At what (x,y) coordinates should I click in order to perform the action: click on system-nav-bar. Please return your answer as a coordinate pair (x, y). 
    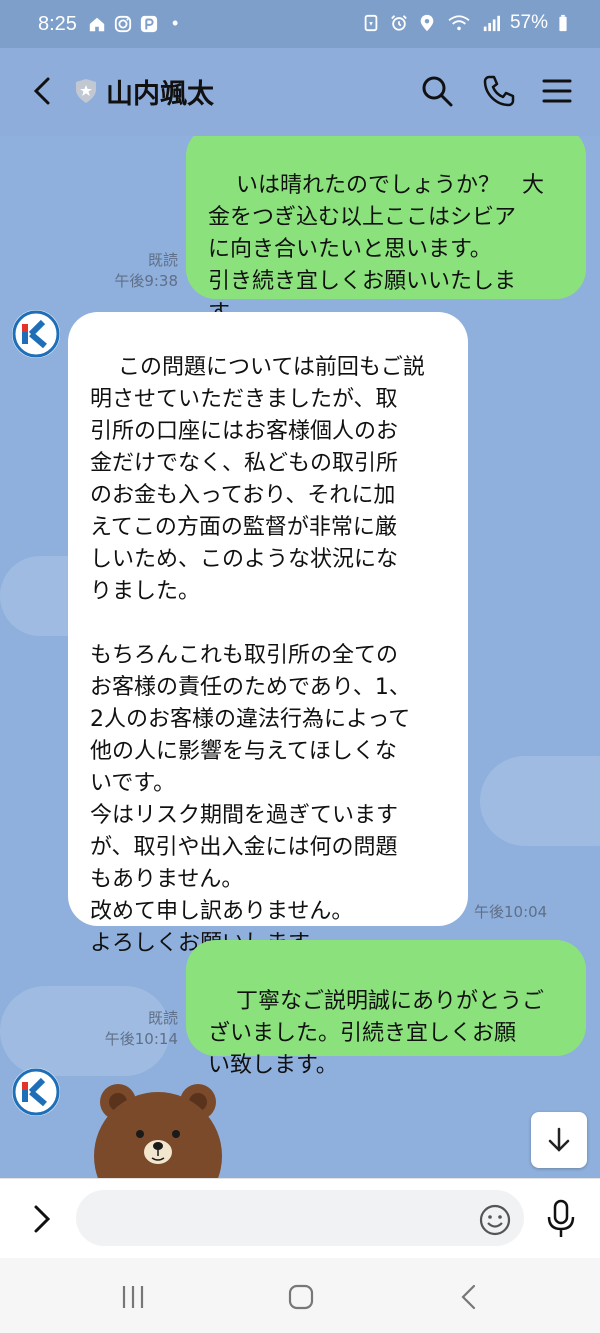
    Looking at the image, I should click on (300, 1295).